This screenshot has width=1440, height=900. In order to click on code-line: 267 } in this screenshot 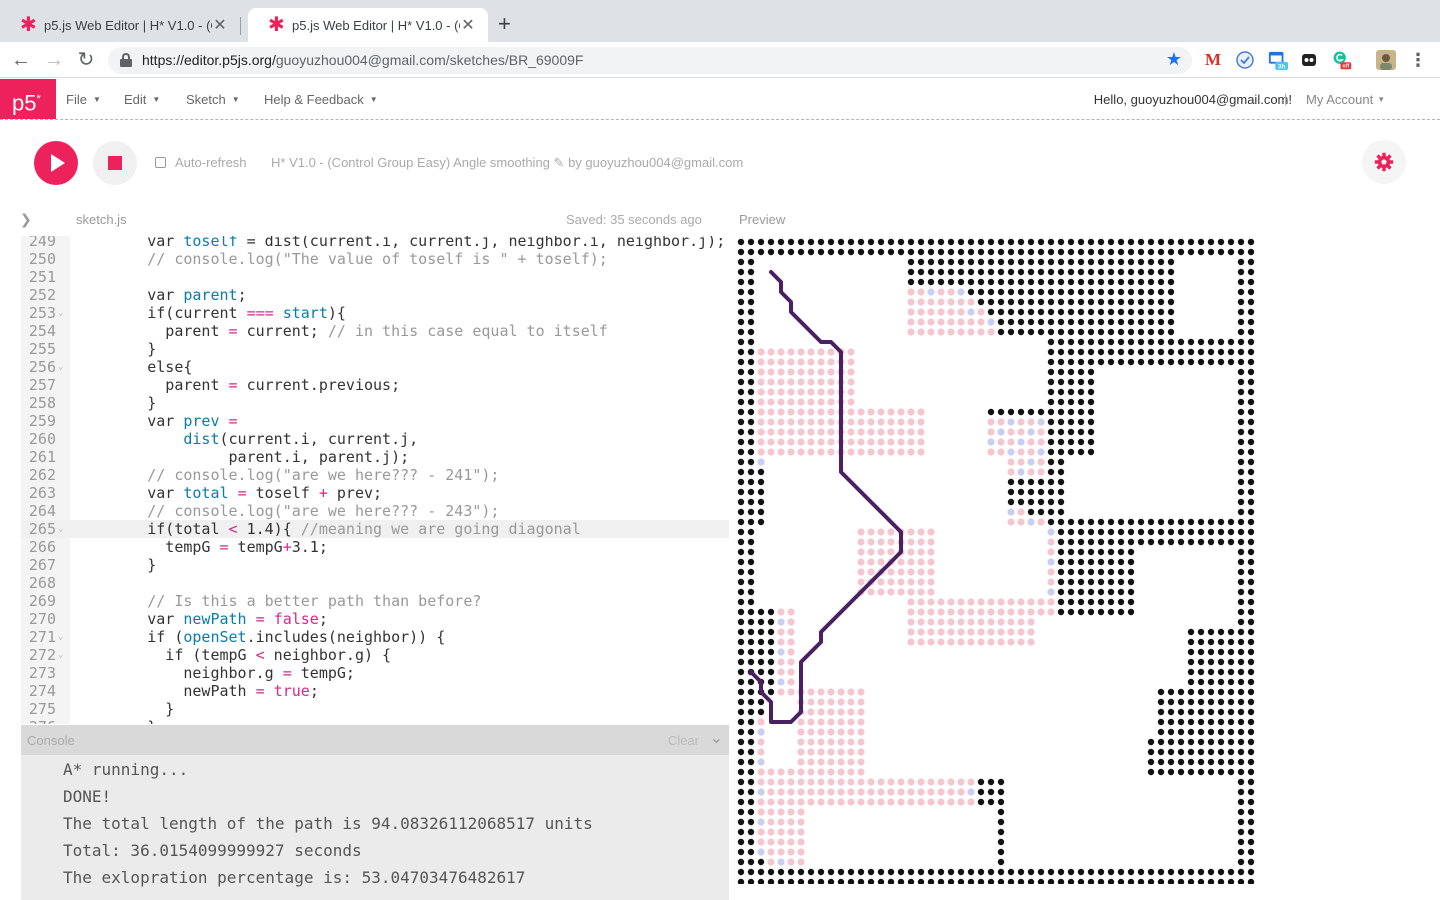, I will do `click(375, 565)`.